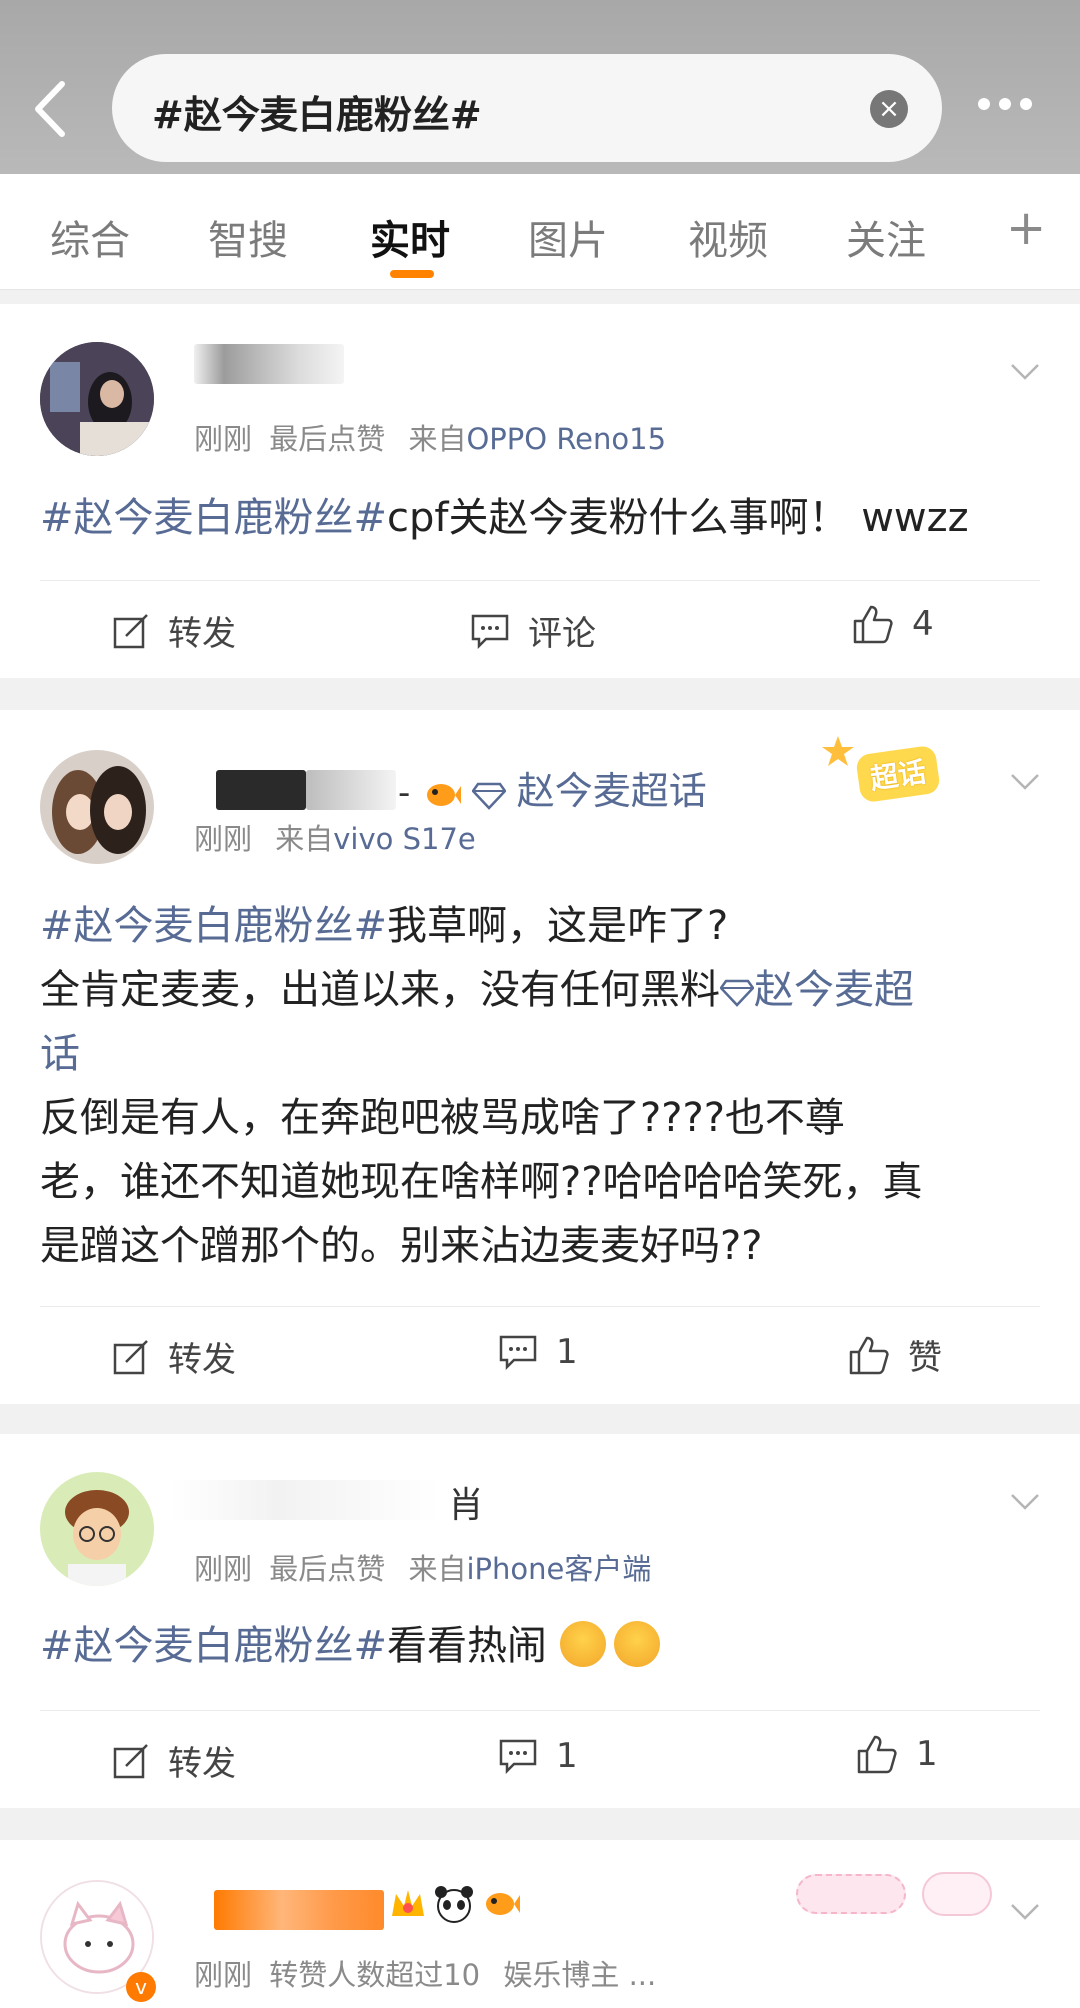  I want to click on decoration-badge, so click(851, 1894).